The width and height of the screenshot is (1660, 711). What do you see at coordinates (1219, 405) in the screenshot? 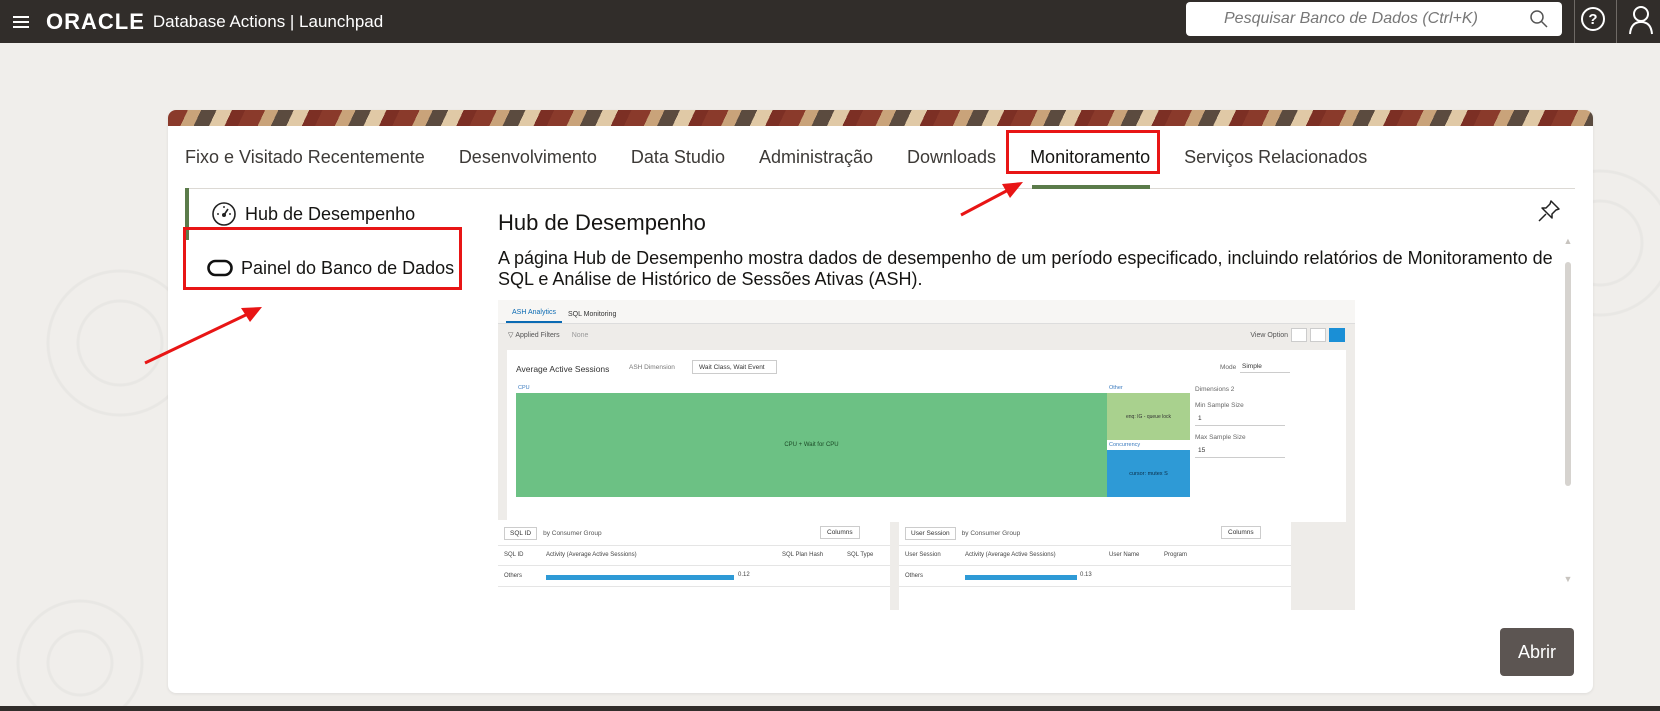
I see `preview-min-sample-label: Min Sample Size` at bounding box center [1219, 405].